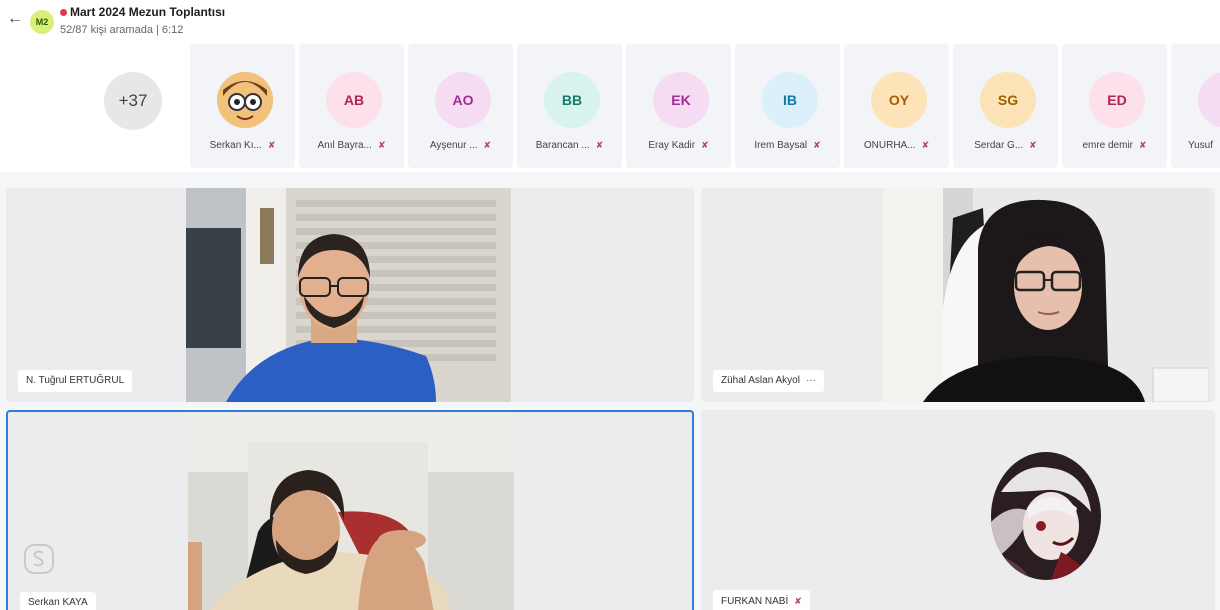 This screenshot has height=610, width=1220. What do you see at coordinates (39, 559) in the screenshot?
I see `skype-logo-icon` at bounding box center [39, 559].